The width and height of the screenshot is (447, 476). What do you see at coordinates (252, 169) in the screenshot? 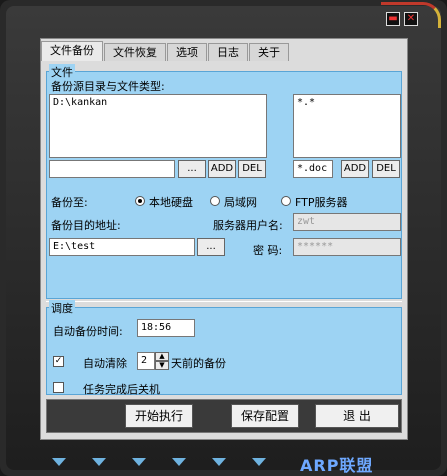
I see `del-source-button: DEL` at bounding box center [252, 169].